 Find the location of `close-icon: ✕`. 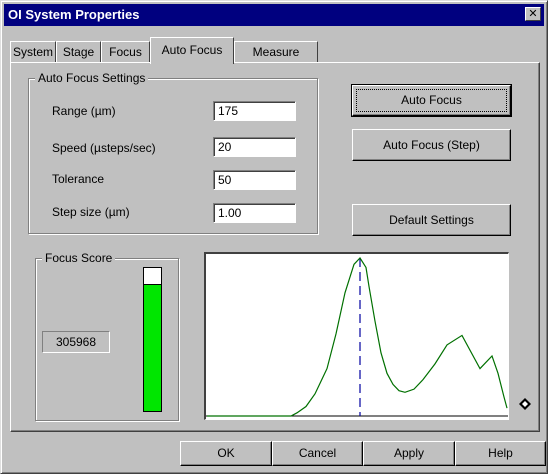

close-icon: ✕ is located at coordinates (533, 14).